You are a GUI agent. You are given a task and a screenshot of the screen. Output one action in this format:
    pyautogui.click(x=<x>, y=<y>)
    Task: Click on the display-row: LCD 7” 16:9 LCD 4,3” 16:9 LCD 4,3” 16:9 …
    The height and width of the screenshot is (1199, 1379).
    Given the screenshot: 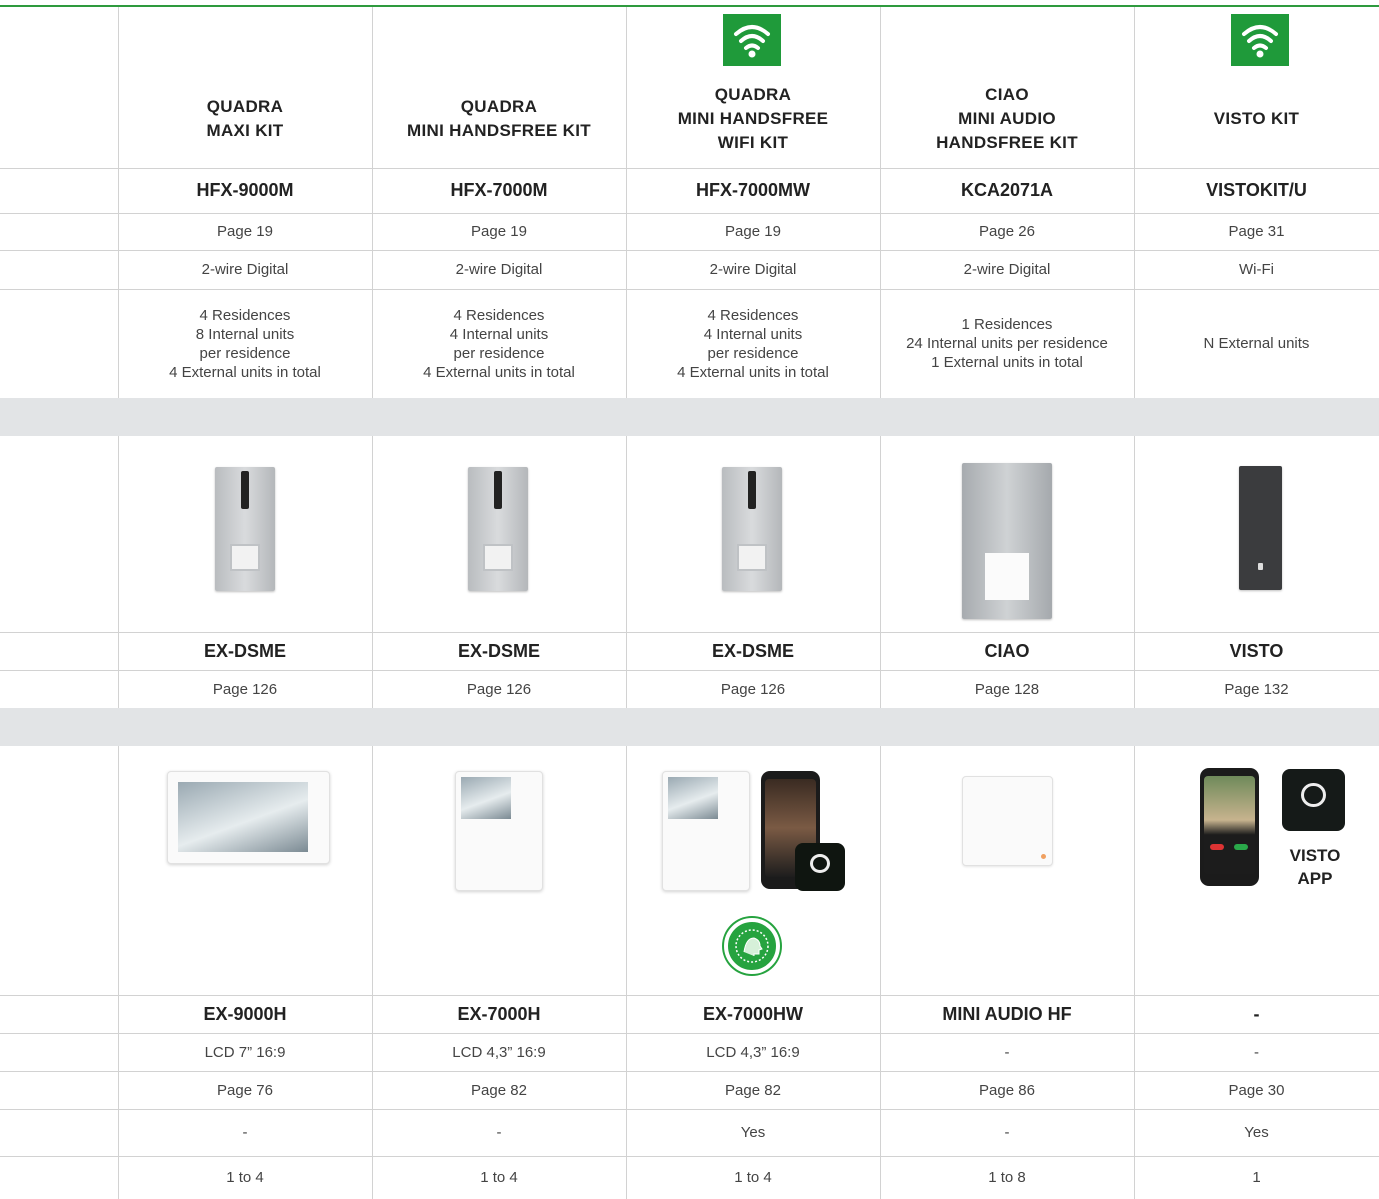 What is the action you would take?
    pyautogui.click(x=689, y=1052)
    